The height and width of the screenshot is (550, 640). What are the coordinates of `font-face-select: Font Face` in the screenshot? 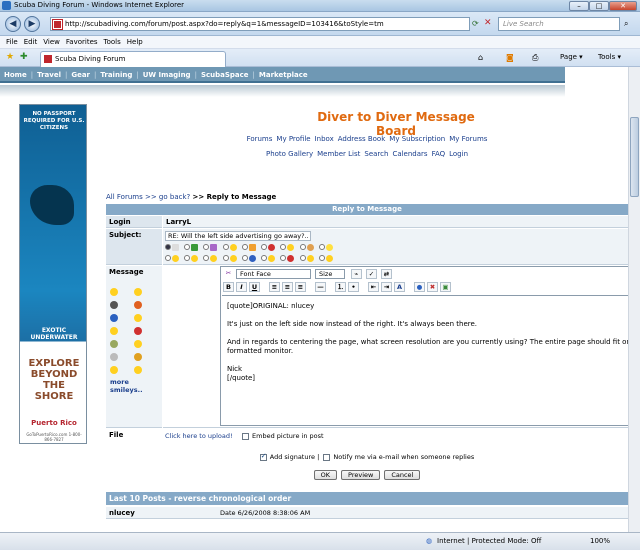 It's located at (273, 274).